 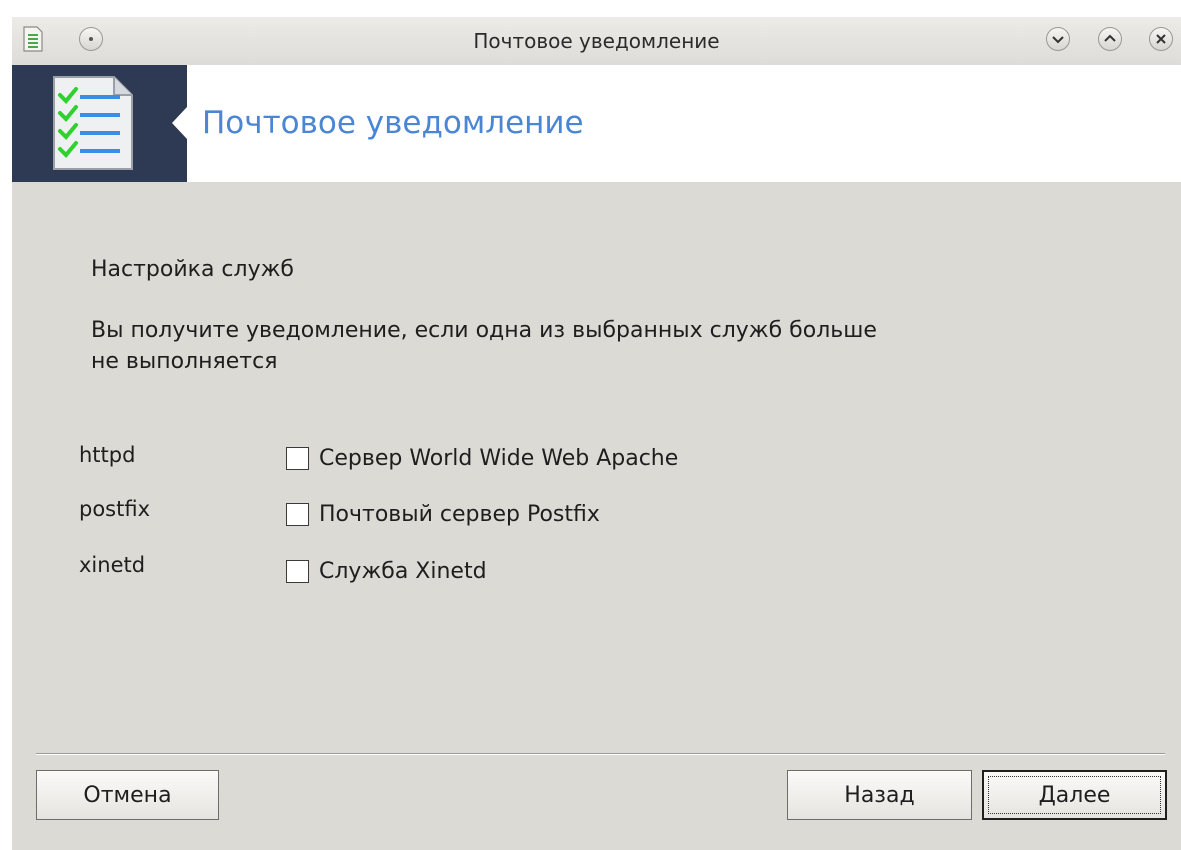 I want to click on checklist-document-icon, so click(x=91, y=125).